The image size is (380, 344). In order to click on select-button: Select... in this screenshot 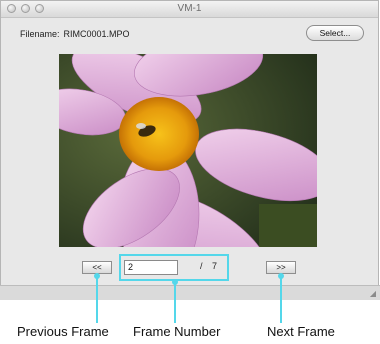, I will do `click(335, 33)`.